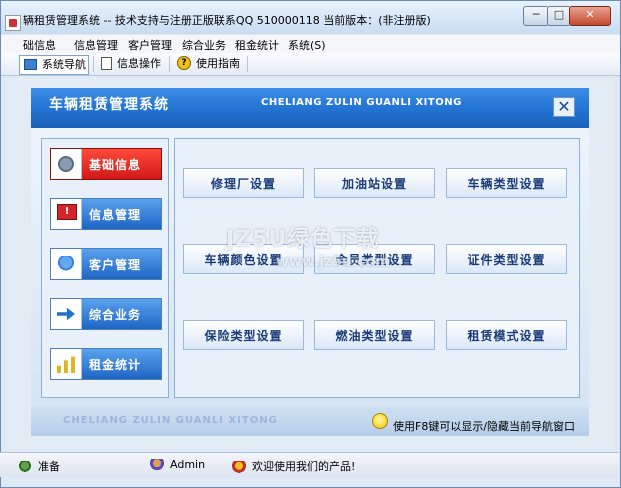  What do you see at coordinates (484, 426) in the screenshot?
I see `f8-hint-text: 使用F8键可以显示/隐藏当前导航窗口` at bounding box center [484, 426].